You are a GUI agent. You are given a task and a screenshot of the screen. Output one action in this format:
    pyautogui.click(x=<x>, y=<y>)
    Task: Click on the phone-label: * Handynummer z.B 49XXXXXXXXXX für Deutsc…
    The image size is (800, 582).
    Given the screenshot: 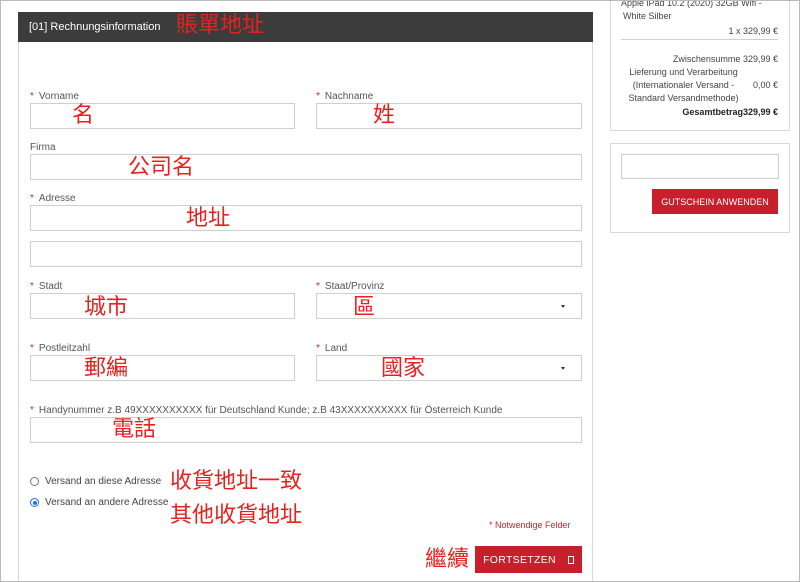 What is the action you would take?
    pyautogui.click(x=266, y=410)
    